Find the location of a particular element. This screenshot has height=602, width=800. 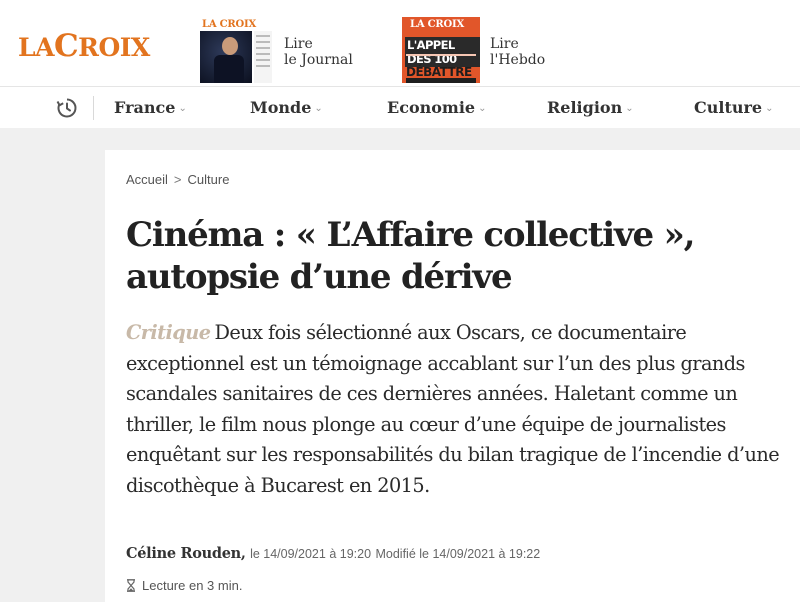

hebdo-label-line2: l'Hebdo is located at coordinates (518, 60).